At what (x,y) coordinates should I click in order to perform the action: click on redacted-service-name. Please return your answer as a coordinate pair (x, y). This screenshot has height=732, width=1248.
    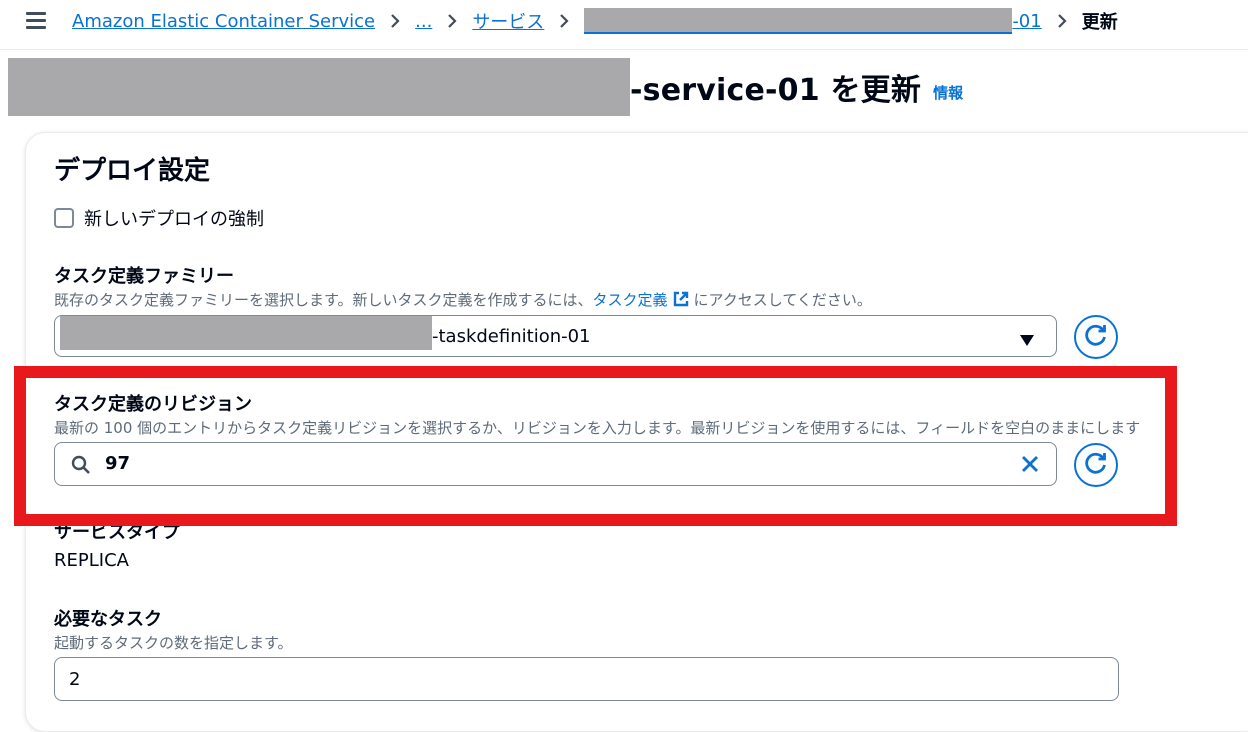
    Looking at the image, I should click on (798, 21).